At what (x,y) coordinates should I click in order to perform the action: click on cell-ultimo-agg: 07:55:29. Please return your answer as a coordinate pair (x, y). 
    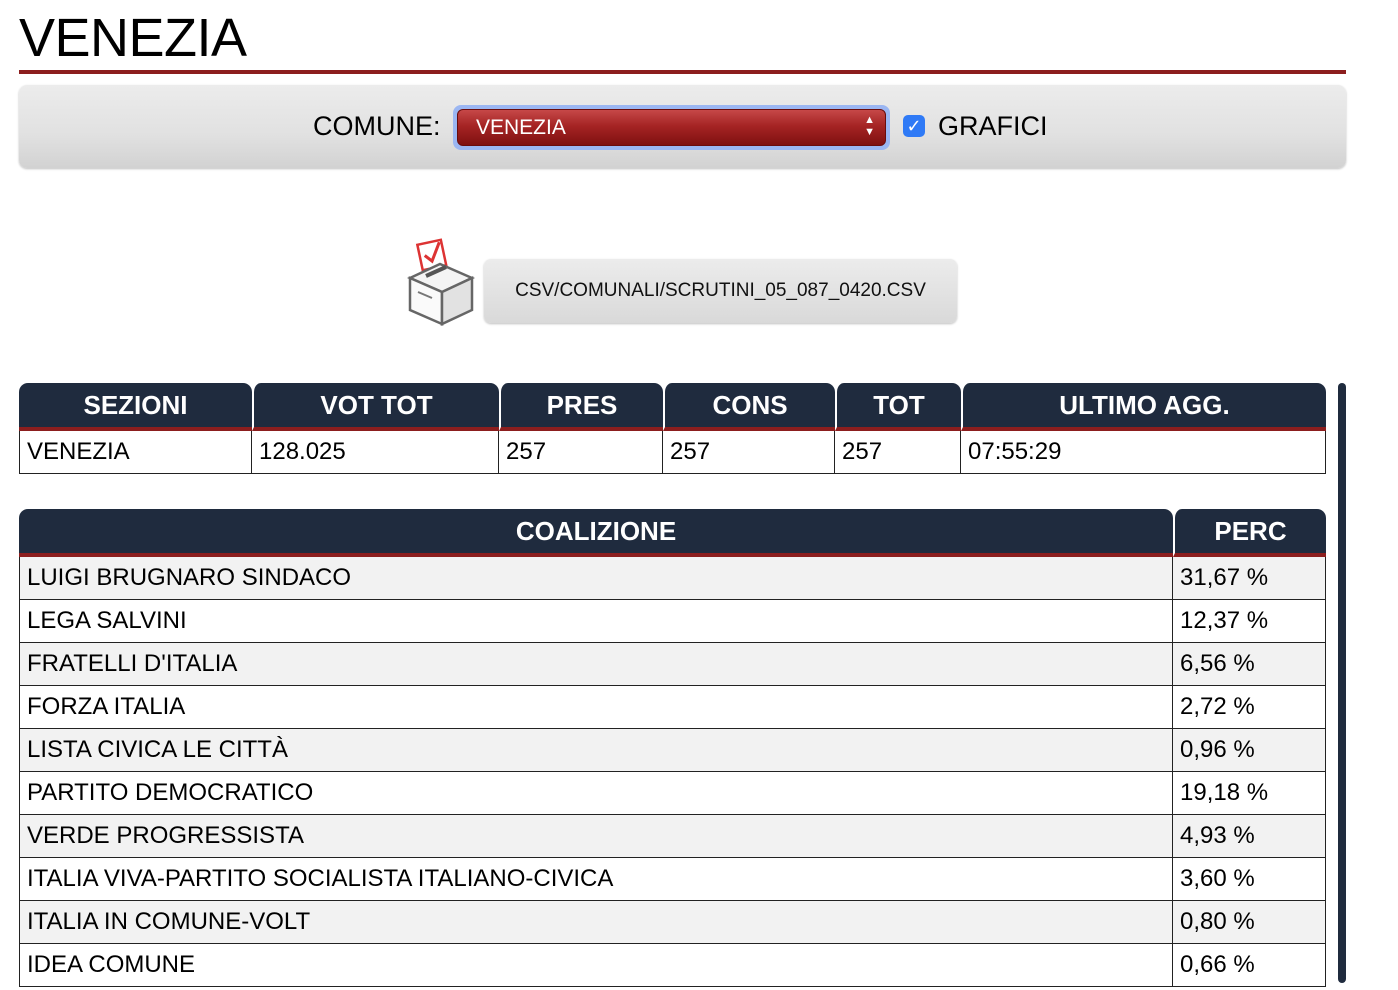
    Looking at the image, I should click on (1143, 452).